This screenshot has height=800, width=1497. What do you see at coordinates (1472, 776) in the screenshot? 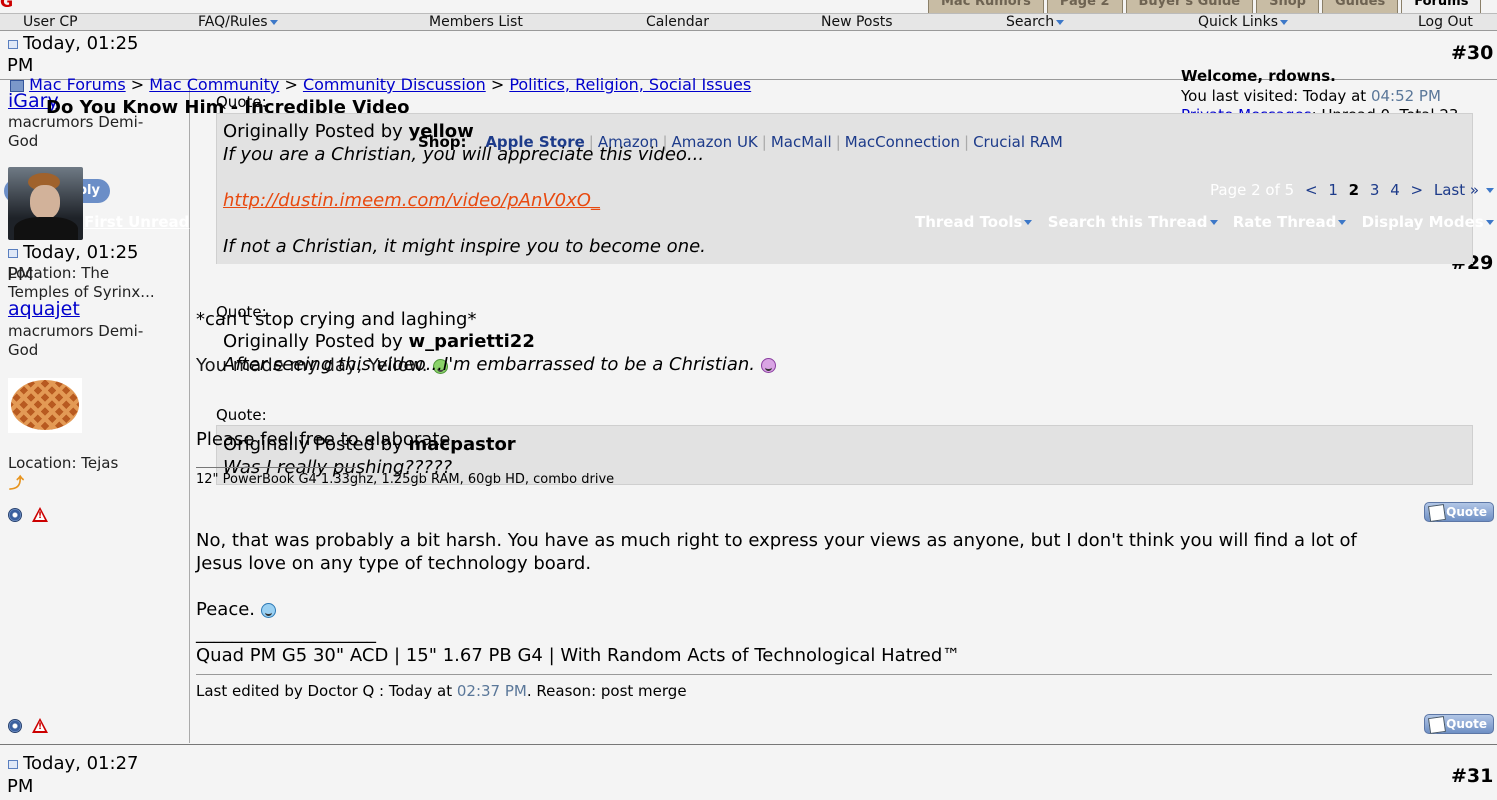
I see `post-number-31: #31` at bounding box center [1472, 776].